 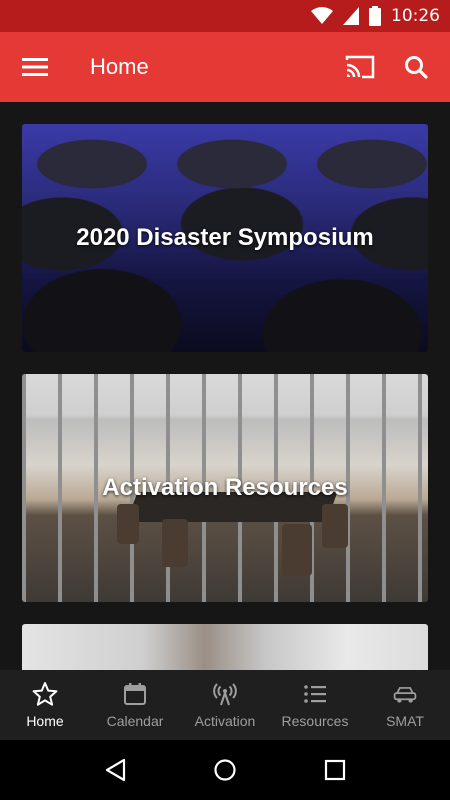 I want to click on cast-button, so click(x=360, y=67).